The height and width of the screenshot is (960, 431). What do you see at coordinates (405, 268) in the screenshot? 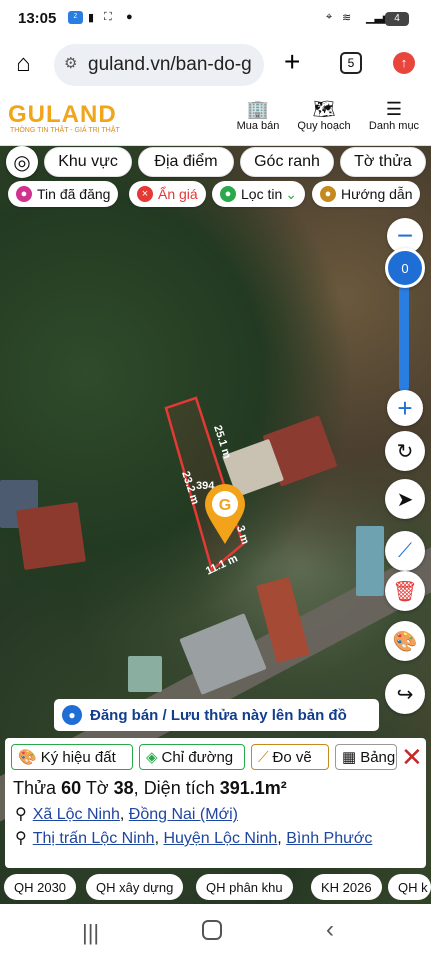
I see `zoom-slider-thumb: 0` at bounding box center [405, 268].